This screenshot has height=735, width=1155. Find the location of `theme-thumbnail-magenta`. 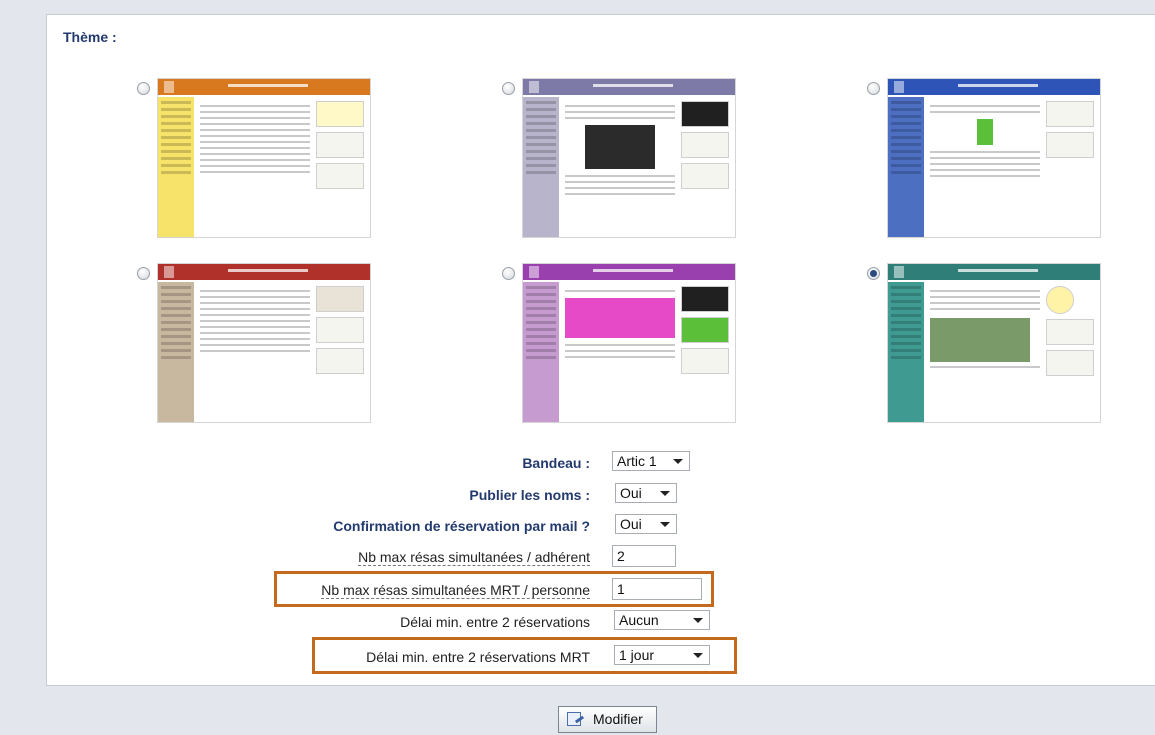

theme-thumbnail-magenta is located at coordinates (629, 343).